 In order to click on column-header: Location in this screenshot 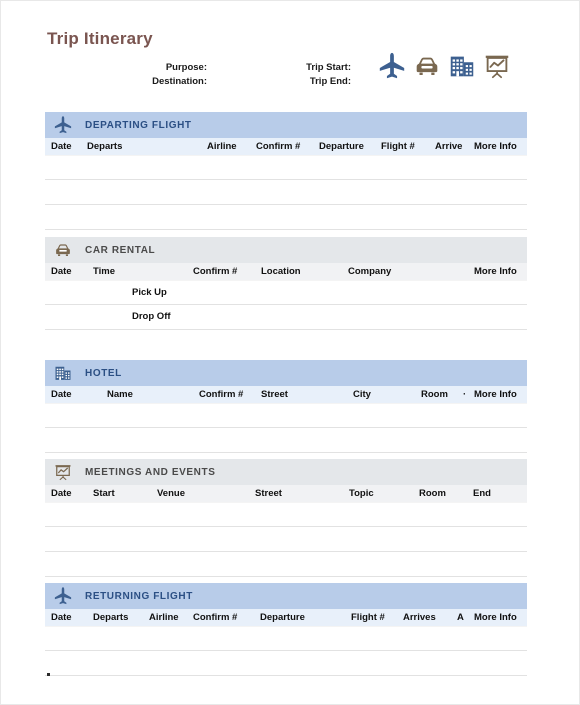, I will do `click(281, 271)`.